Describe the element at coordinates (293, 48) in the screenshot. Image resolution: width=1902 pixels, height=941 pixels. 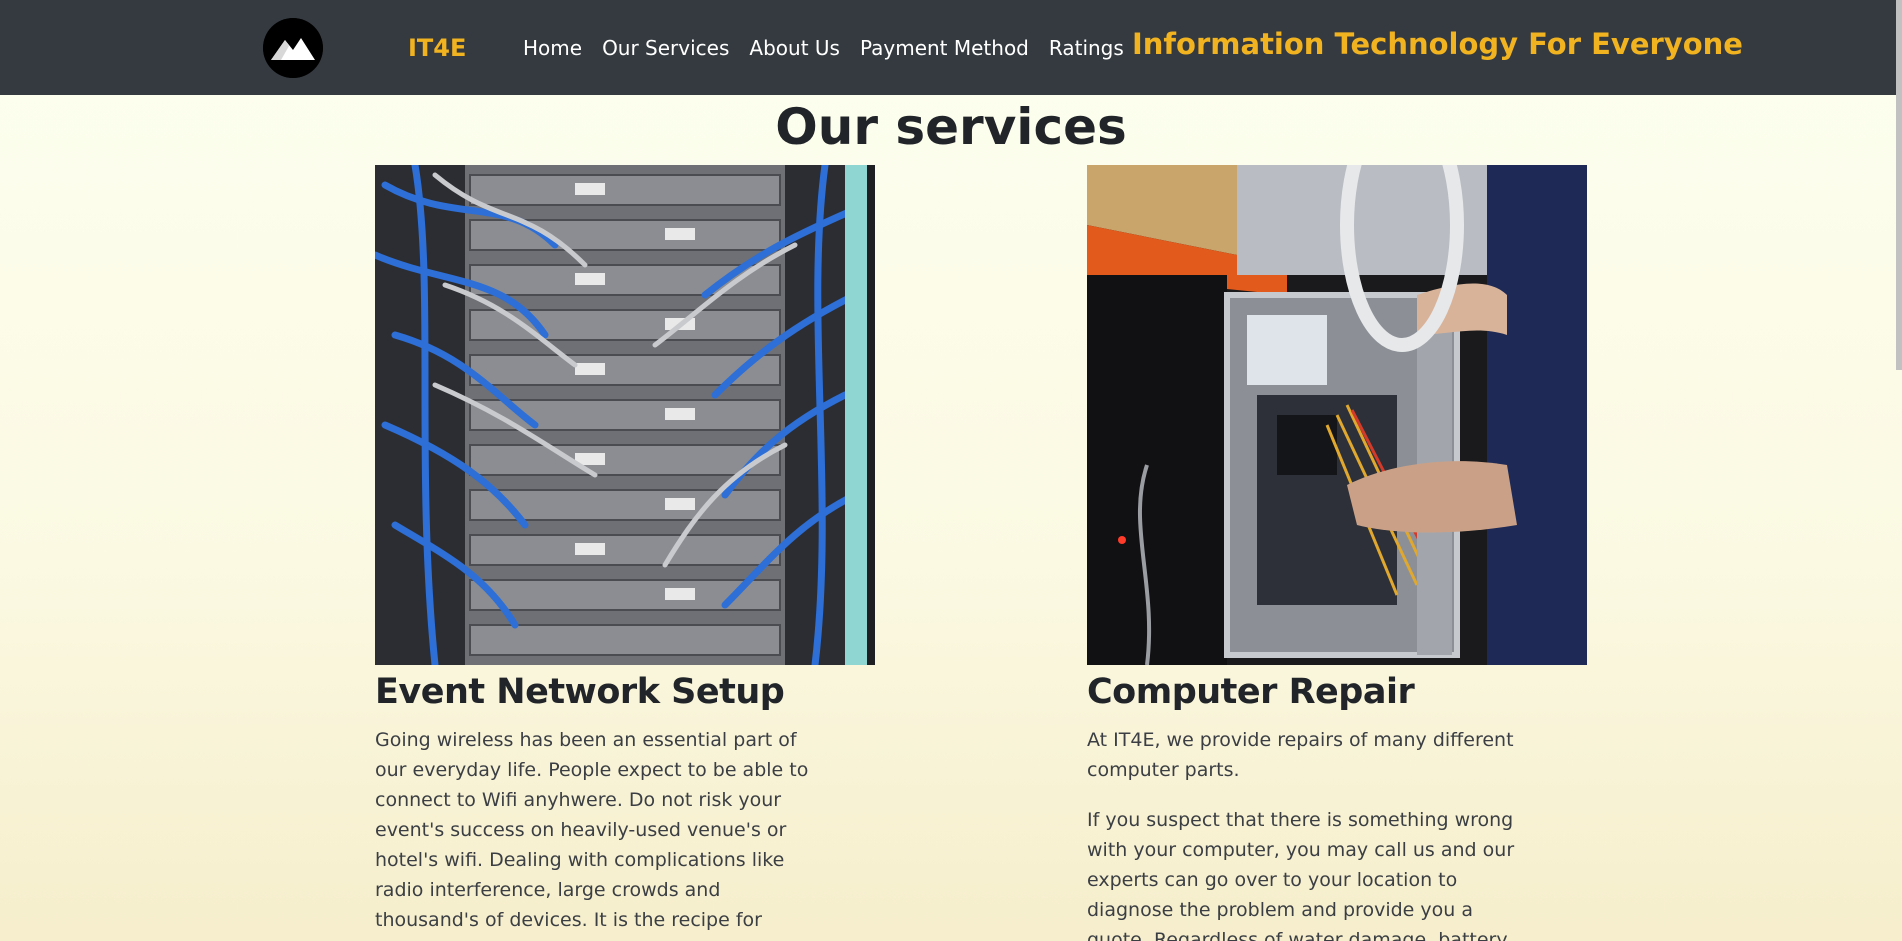
I see `mountain-logo-icon` at that location.